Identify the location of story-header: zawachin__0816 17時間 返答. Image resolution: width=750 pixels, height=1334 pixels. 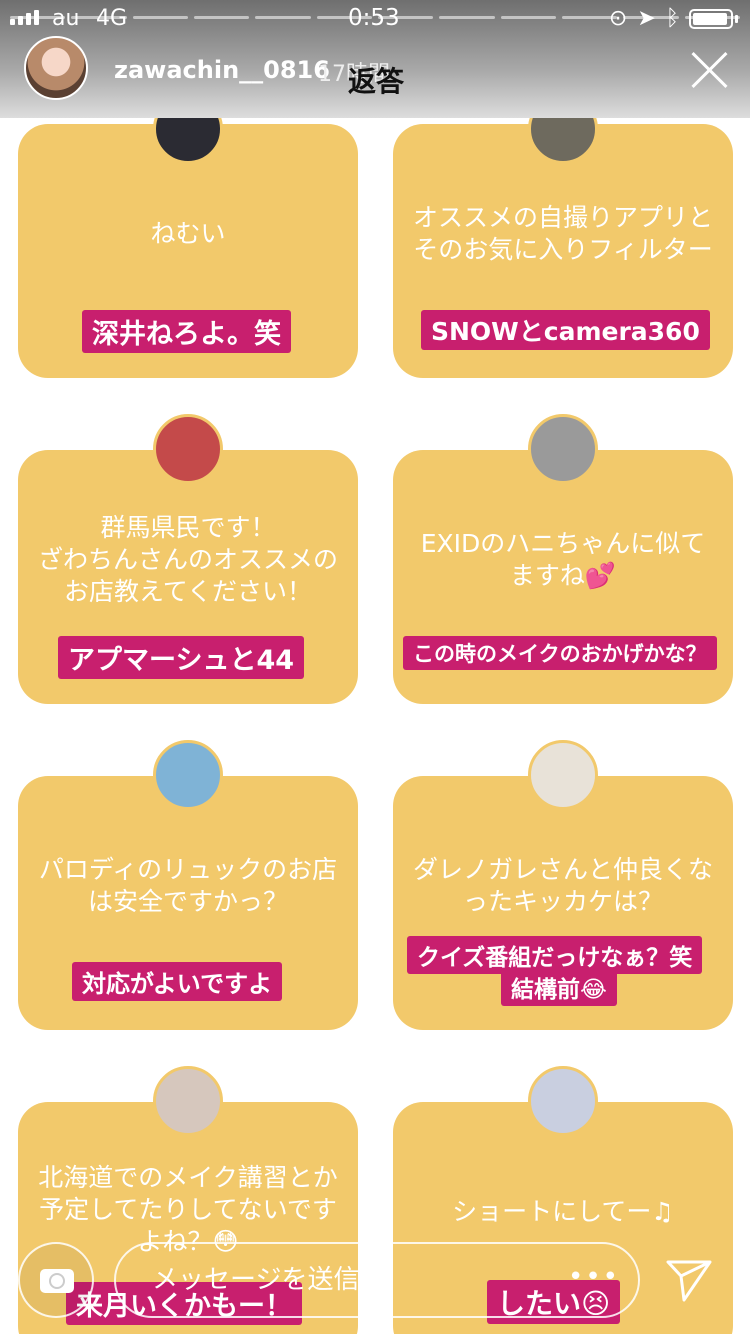
(375, 59).